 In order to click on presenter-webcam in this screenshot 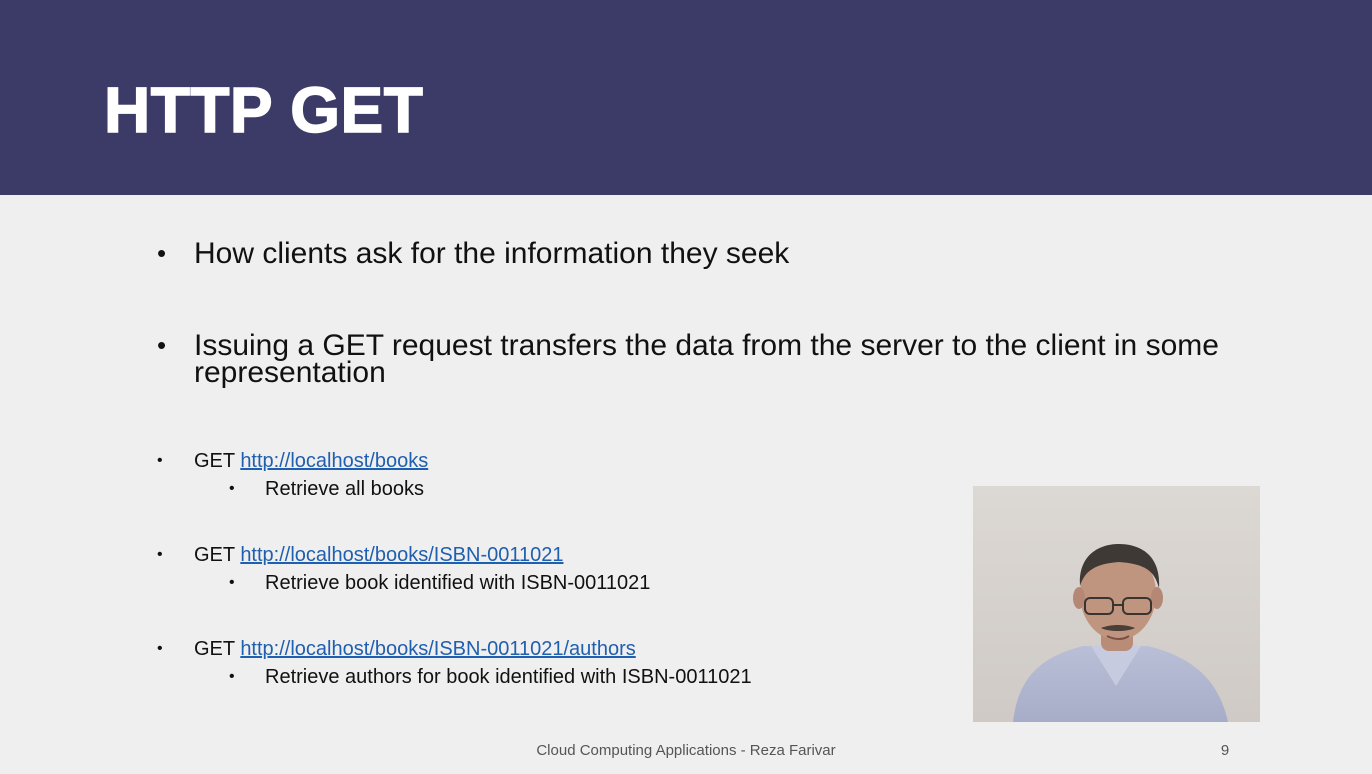, I will do `click(1116, 604)`.